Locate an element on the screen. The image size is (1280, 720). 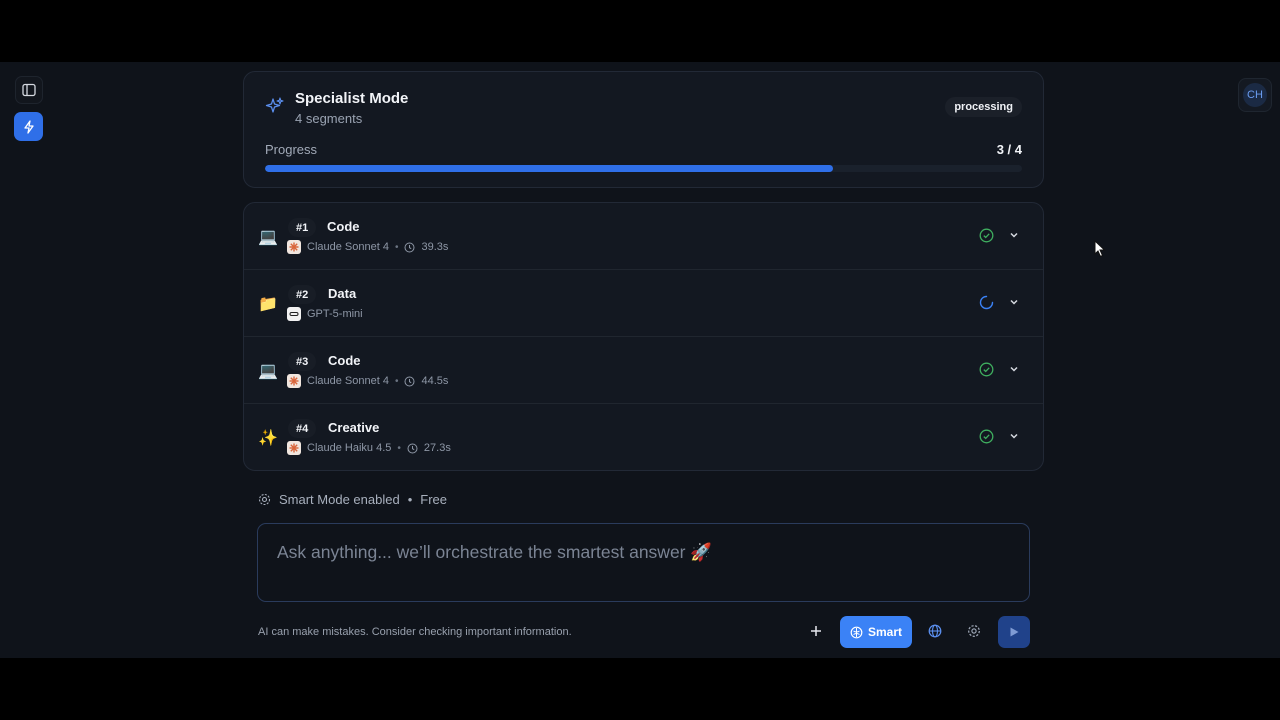
sidebar-icon is located at coordinates (29, 90).